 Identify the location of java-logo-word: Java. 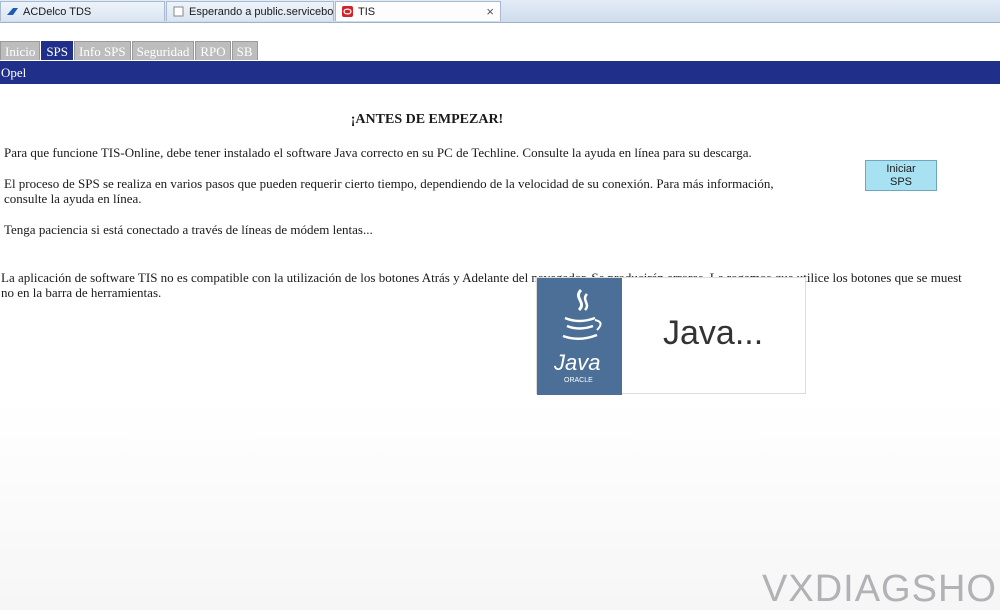
(576, 362).